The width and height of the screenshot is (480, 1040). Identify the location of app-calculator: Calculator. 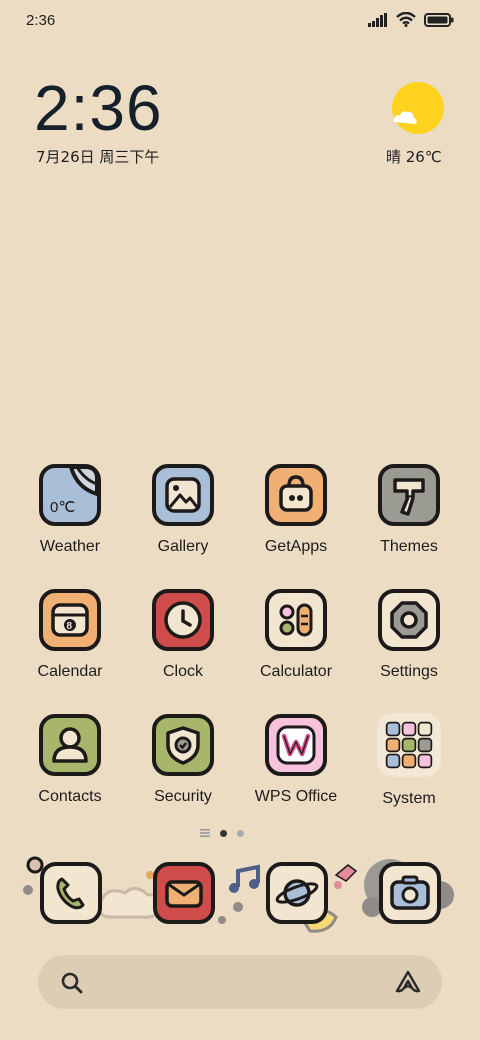
(296, 635).